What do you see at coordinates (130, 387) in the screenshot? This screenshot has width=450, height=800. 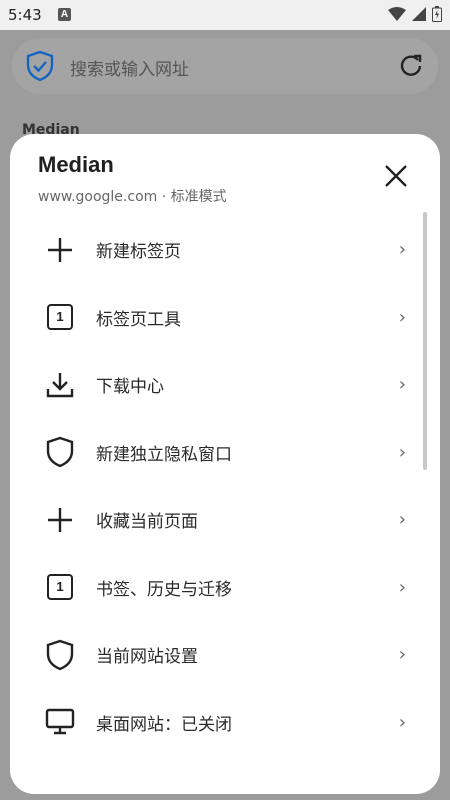 I see `menu-item-label: 下载中心` at bounding box center [130, 387].